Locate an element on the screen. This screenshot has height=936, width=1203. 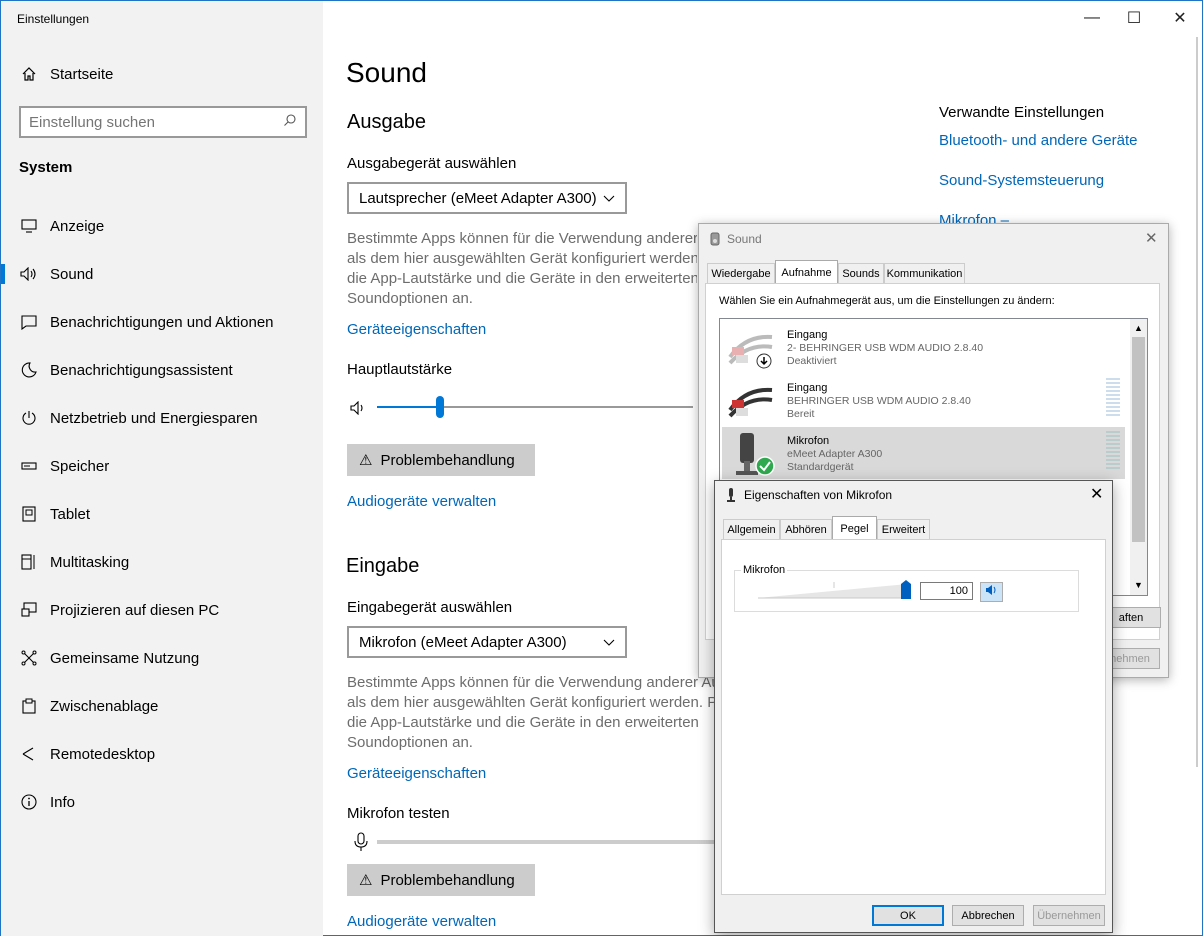
sidebar-item-label: Benachrichtigungen und Aktionen is located at coordinates (162, 322).